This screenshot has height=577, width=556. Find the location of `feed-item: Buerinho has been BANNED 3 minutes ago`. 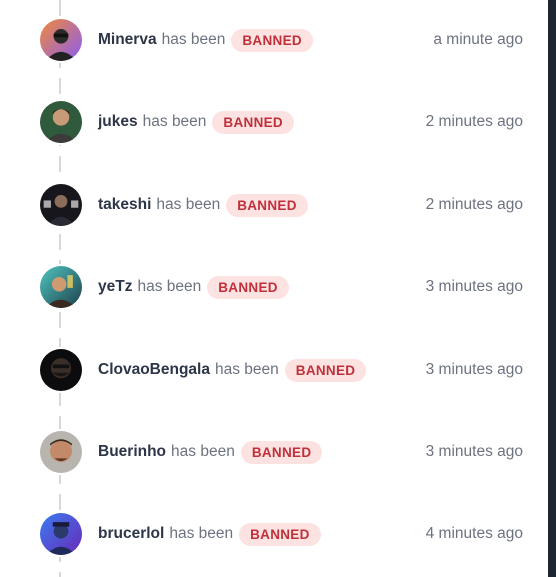

feed-item: Buerinho has been BANNED 3 minutes ago is located at coordinates (274, 452).